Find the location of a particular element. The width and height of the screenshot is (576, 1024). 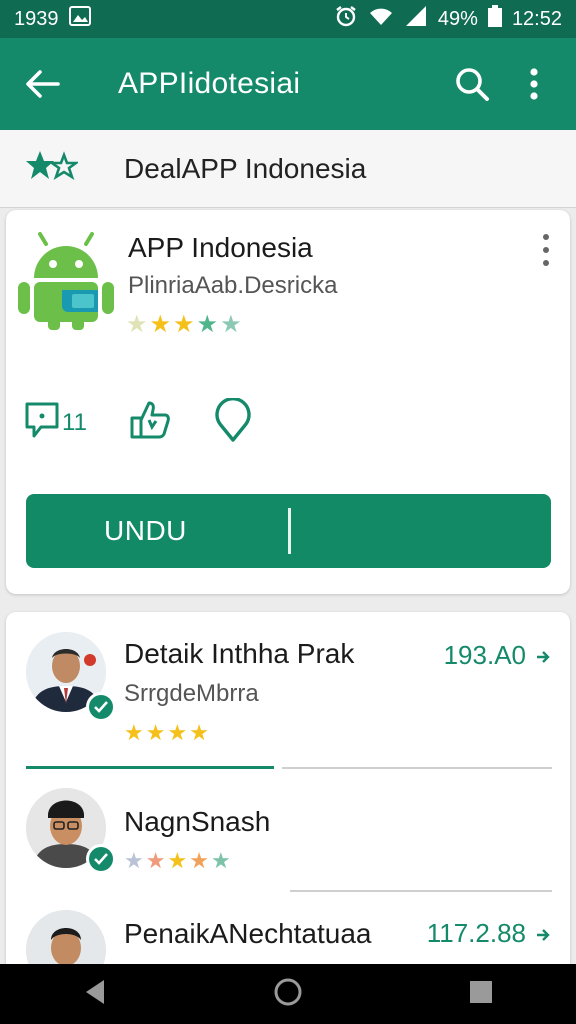

card-more-icon is located at coordinates (546, 250).